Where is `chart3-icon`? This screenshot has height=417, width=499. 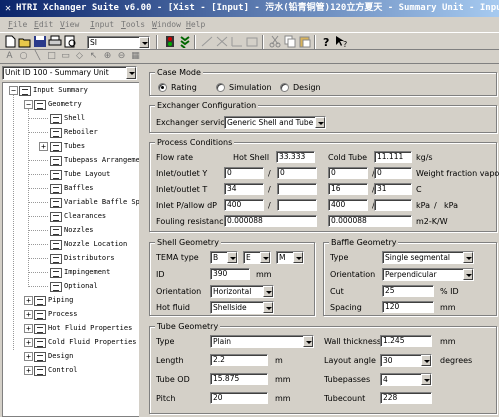
chart3-icon is located at coordinates (237, 41).